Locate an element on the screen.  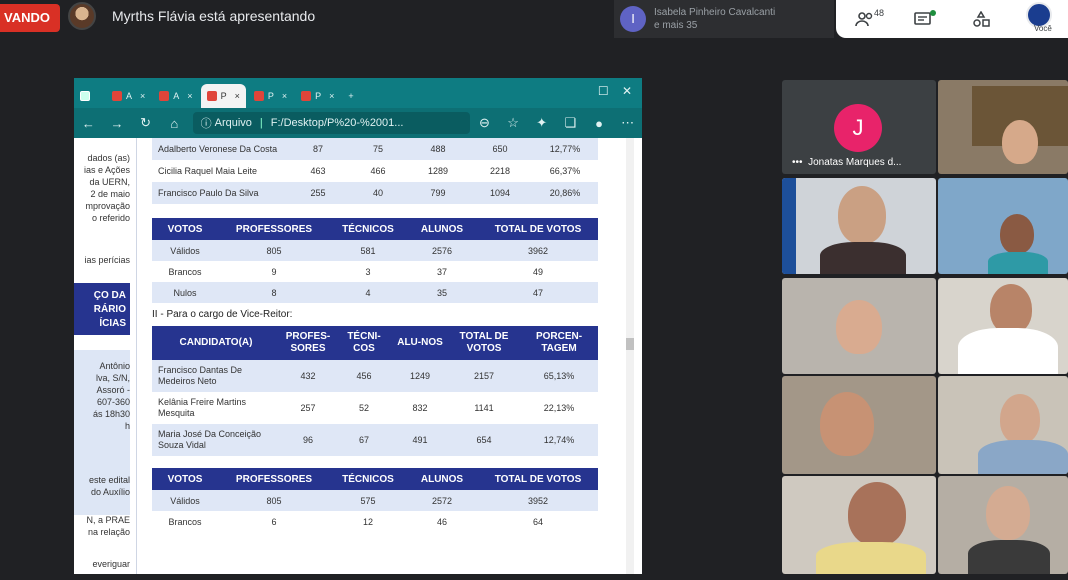
tab-label: A is located at coordinates (176, 96).